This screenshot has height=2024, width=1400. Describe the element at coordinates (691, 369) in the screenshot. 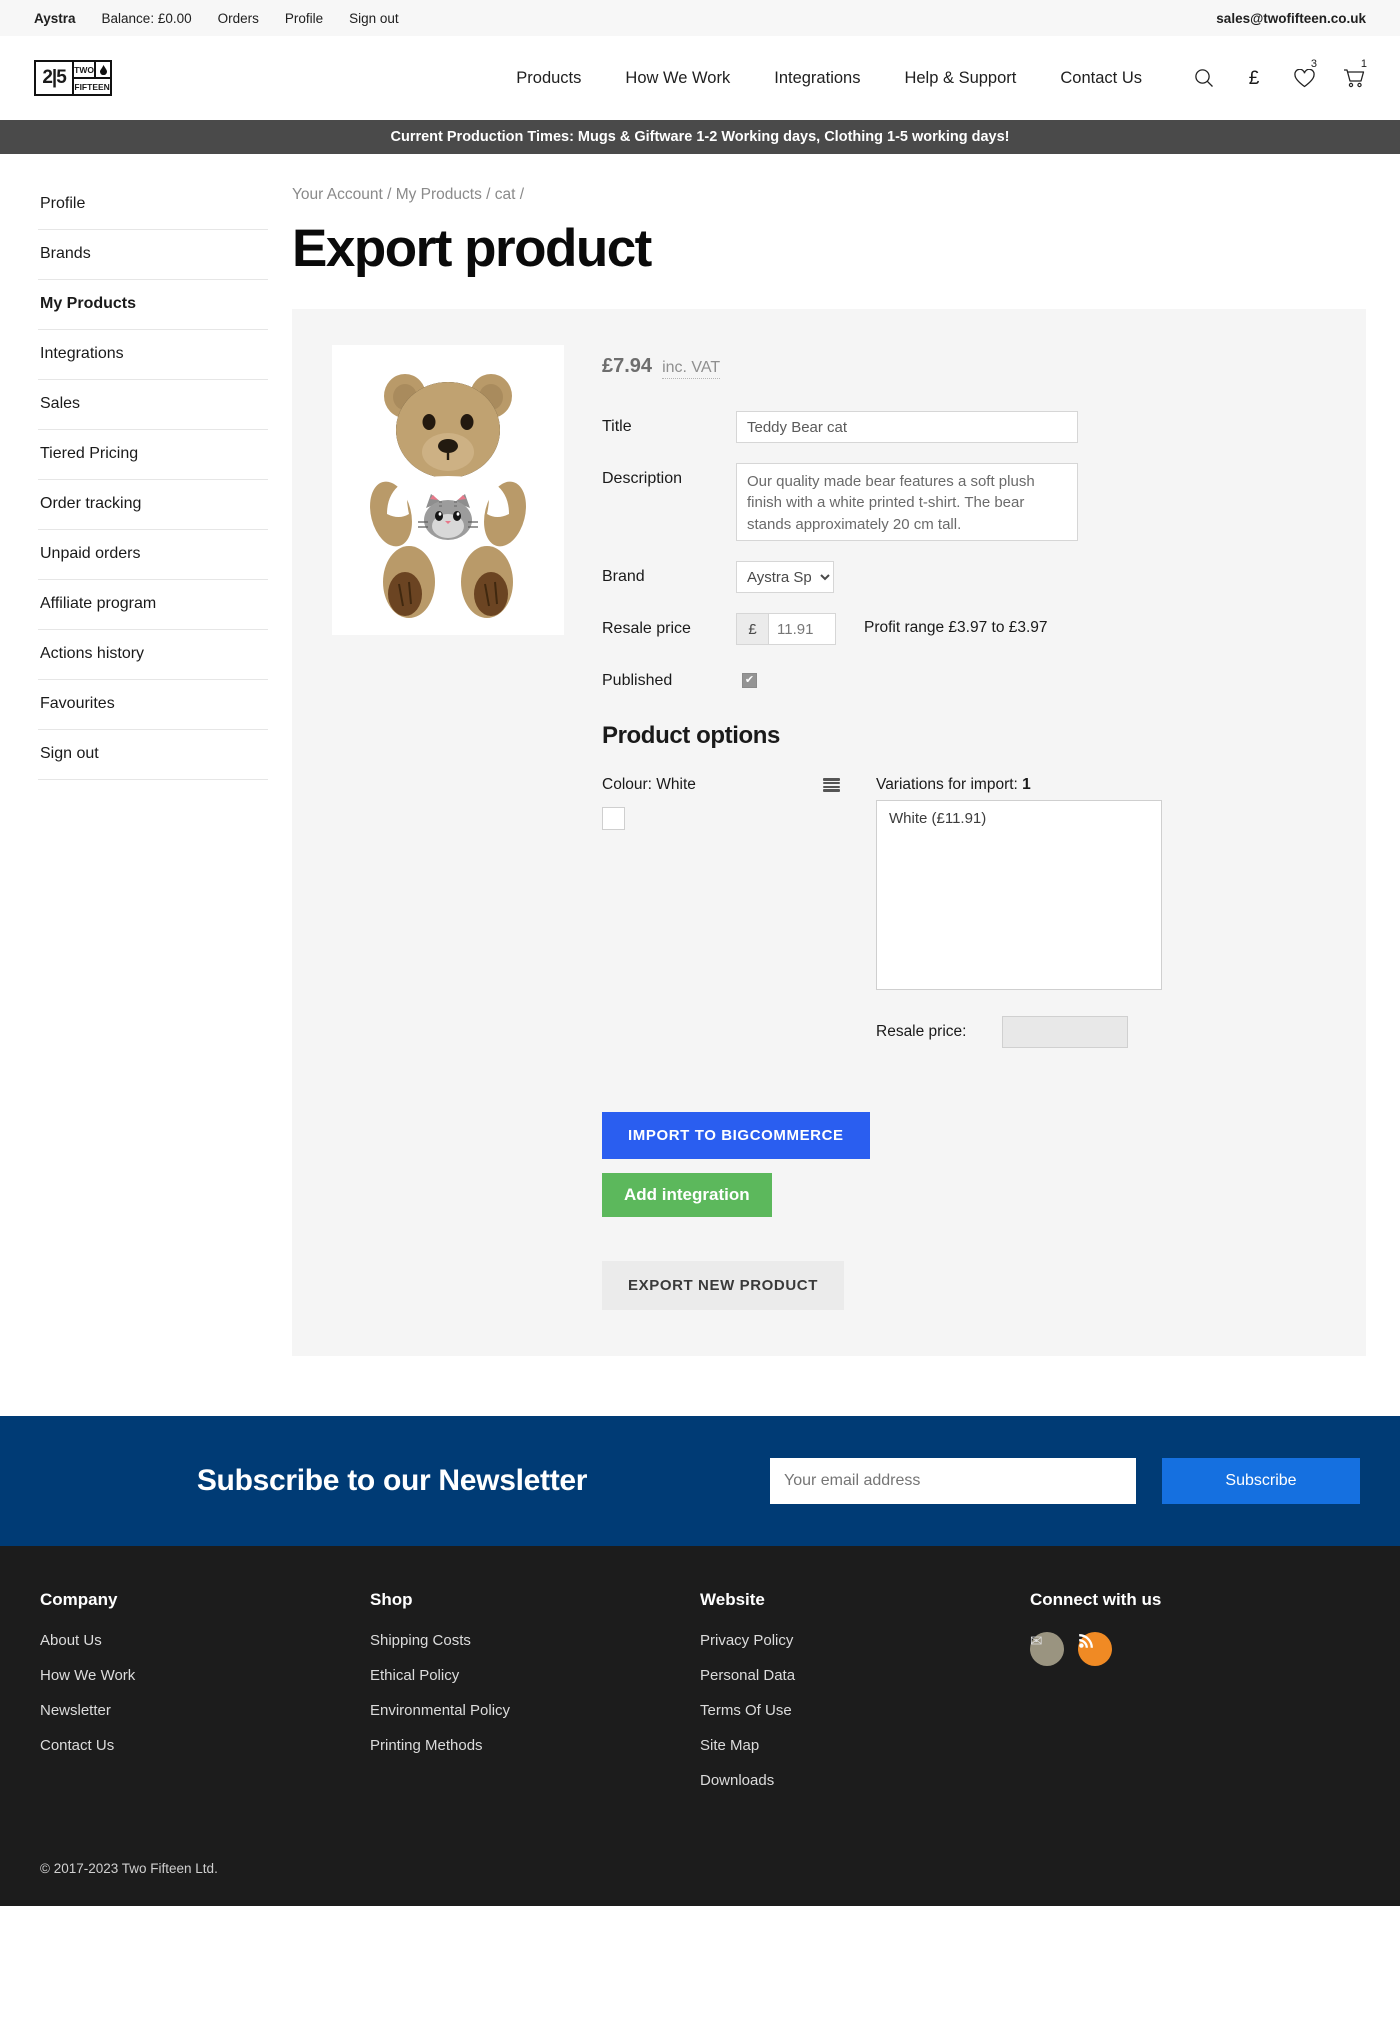

I see `price-vat-note: inc. VAT` at that location.